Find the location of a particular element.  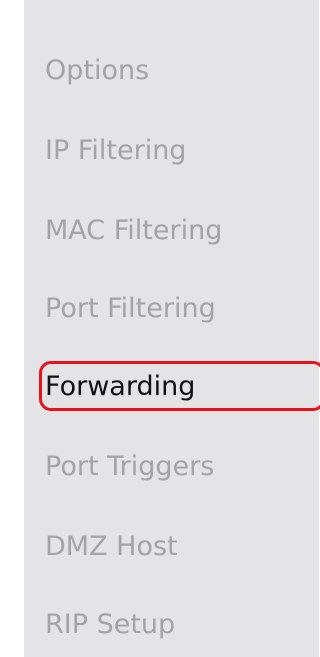

sidebar-item-label: Port Filtering is located at coordinates (130, 308).